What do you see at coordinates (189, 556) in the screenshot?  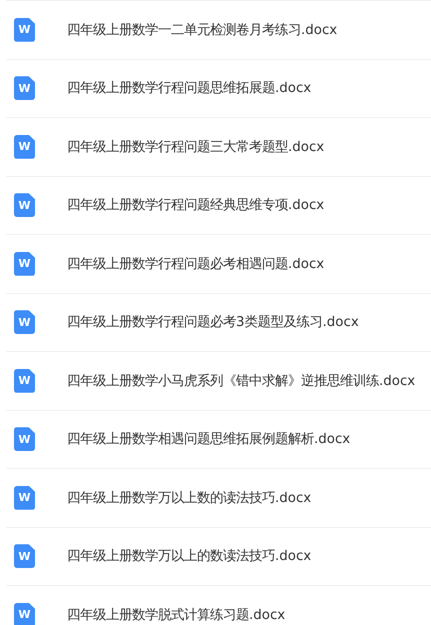 I see `file-name: 四年级上册数学万以上的数读法技巧.docx` at bounding box center [189, 556].